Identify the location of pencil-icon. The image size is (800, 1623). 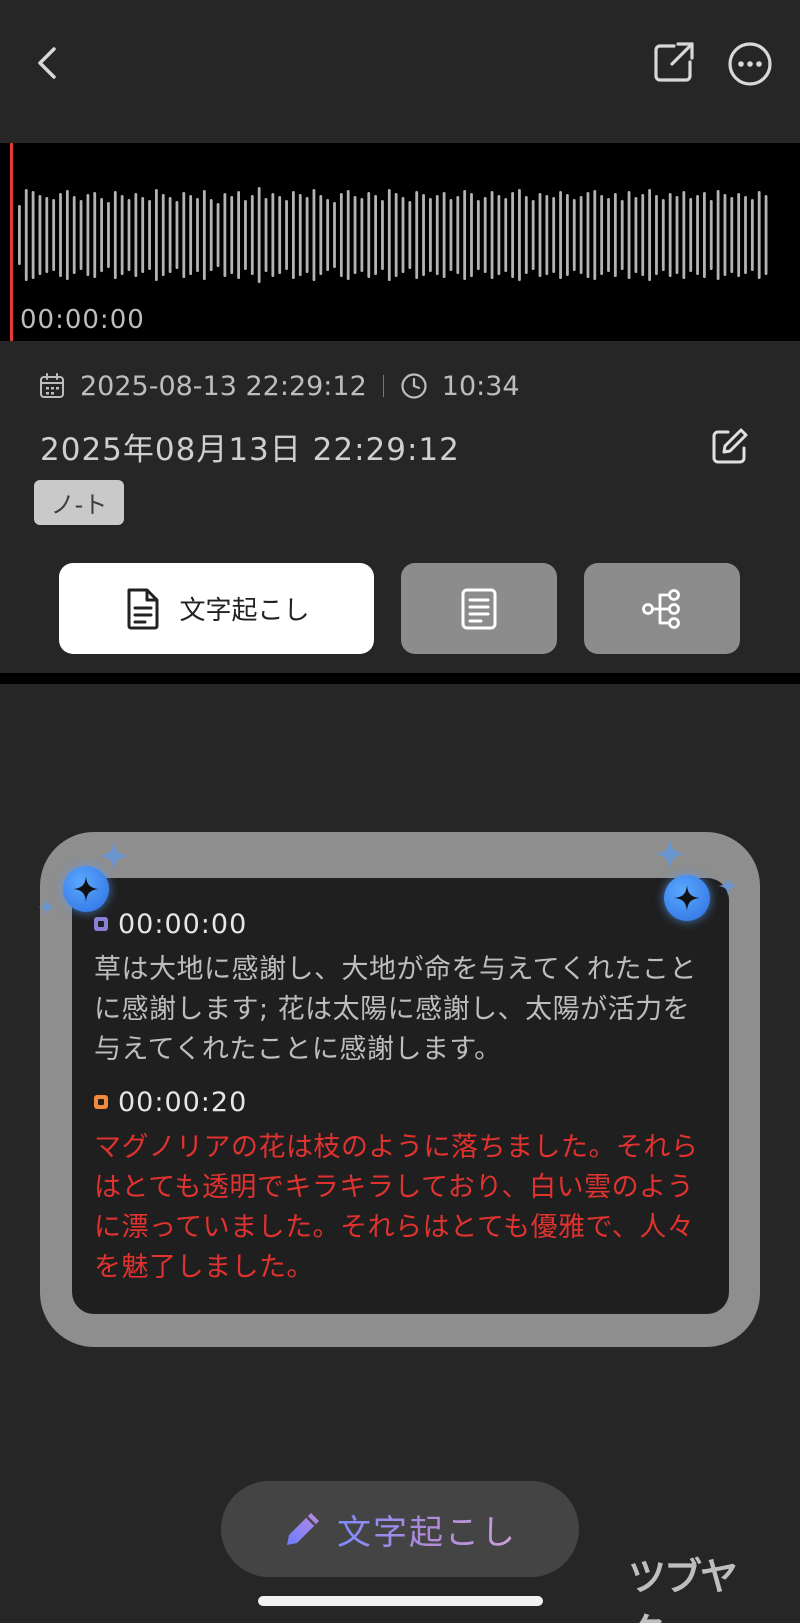
(303, 1529).